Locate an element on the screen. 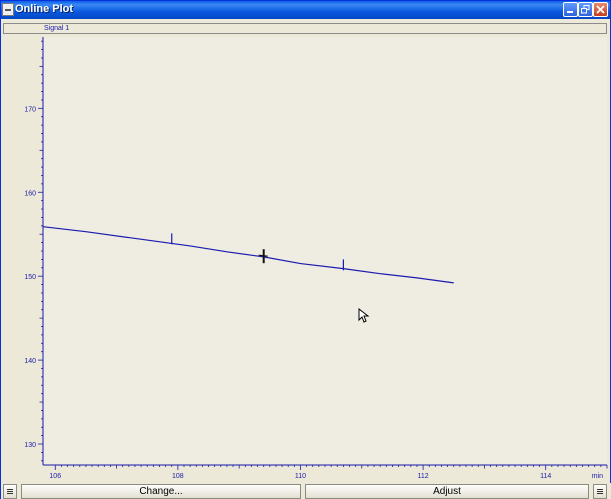 The image size is (611, 499). close-button is located at coordinates (600, 9).